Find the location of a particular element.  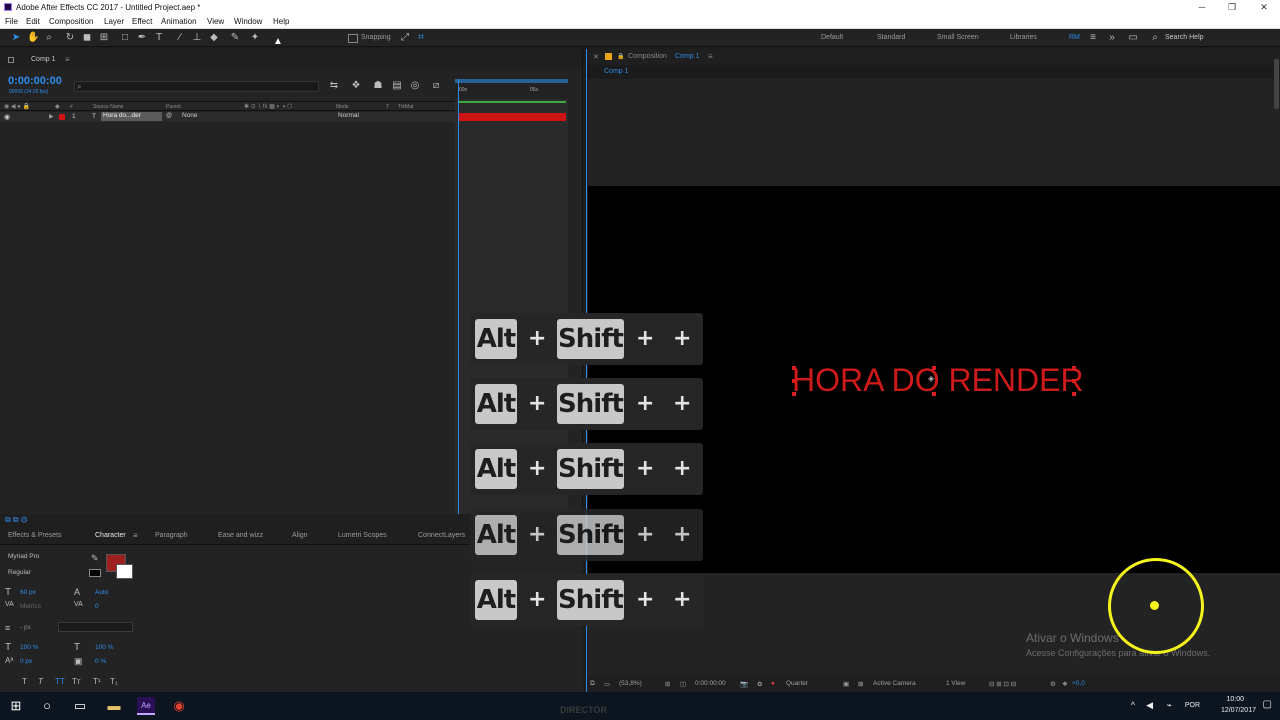

workspace-libraries: Libraries is located at coordinates (1023, 37).